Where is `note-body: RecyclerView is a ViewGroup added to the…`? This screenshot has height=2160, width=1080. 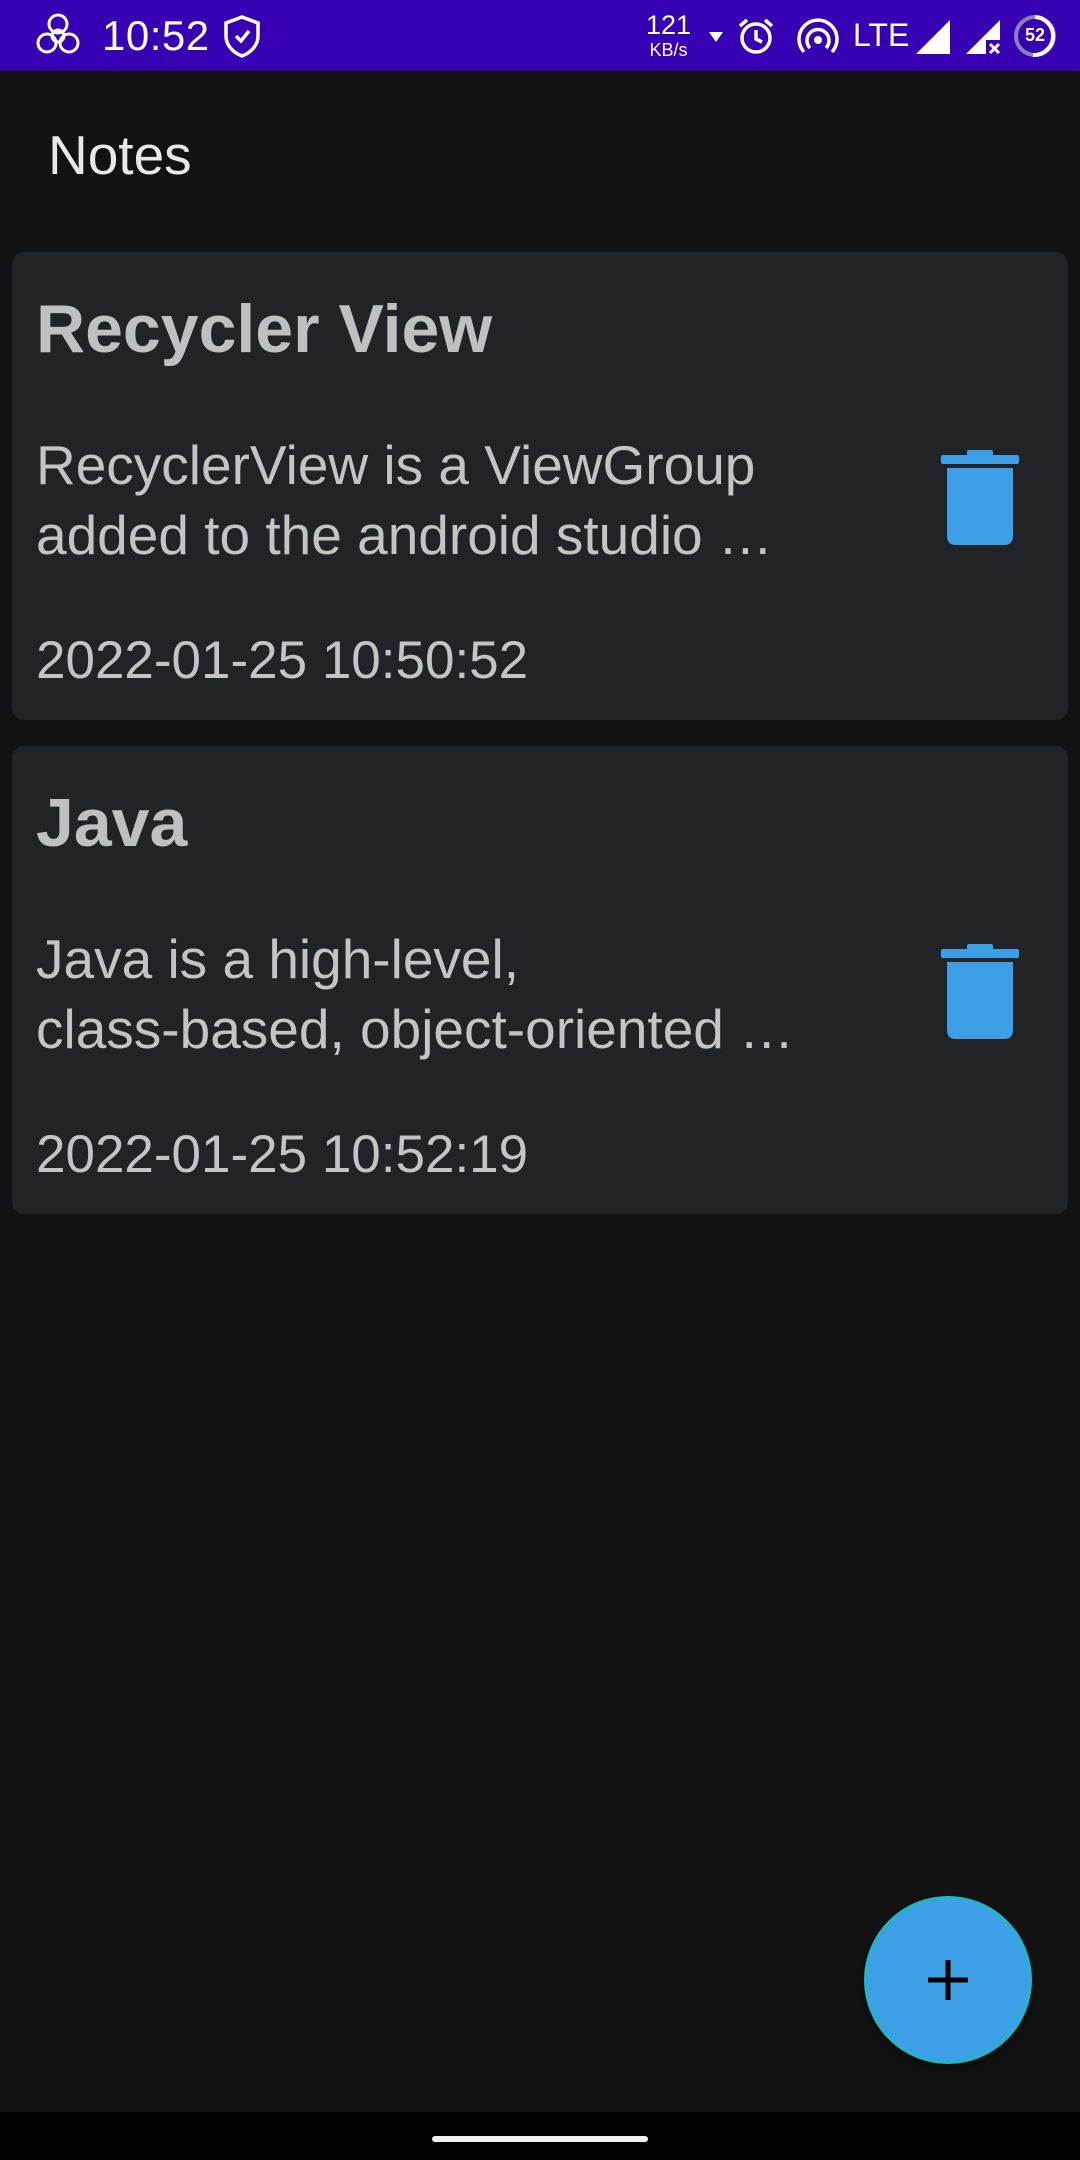 note-body: RecyclerView is a ViewGroup added to the… is located at coordinates (451, 500).